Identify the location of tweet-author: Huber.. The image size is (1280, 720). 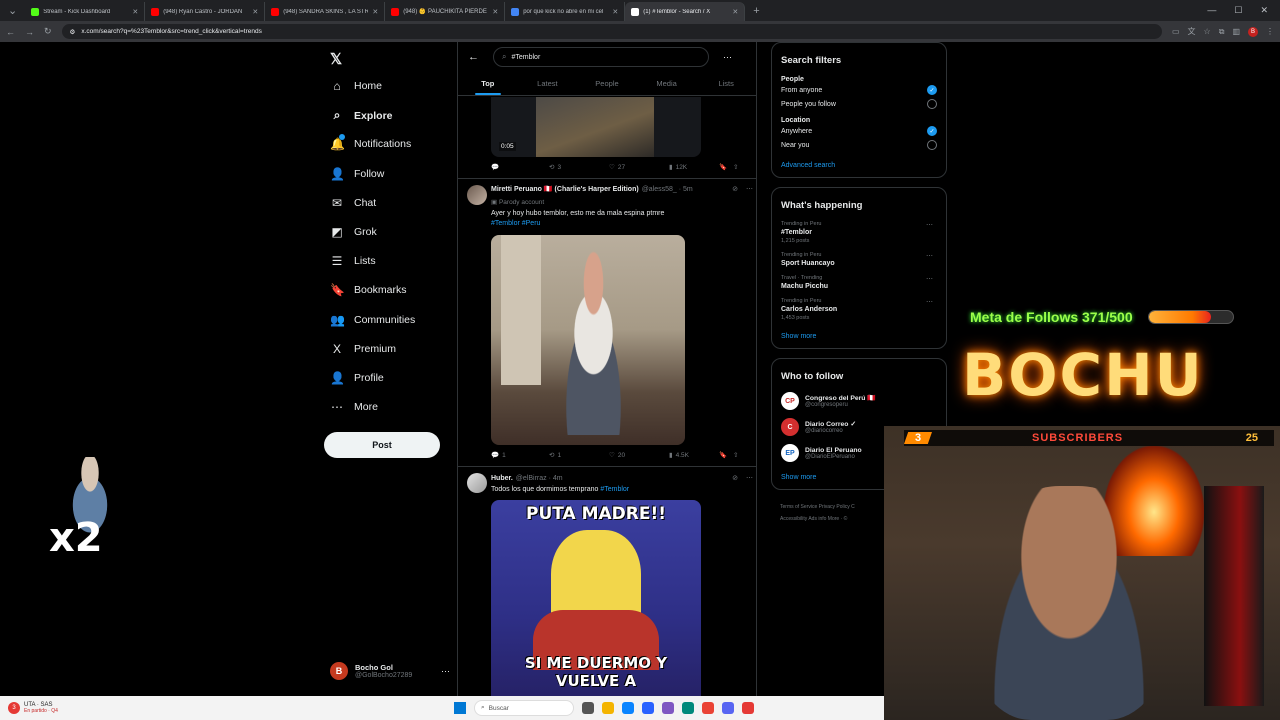
(502, 478).